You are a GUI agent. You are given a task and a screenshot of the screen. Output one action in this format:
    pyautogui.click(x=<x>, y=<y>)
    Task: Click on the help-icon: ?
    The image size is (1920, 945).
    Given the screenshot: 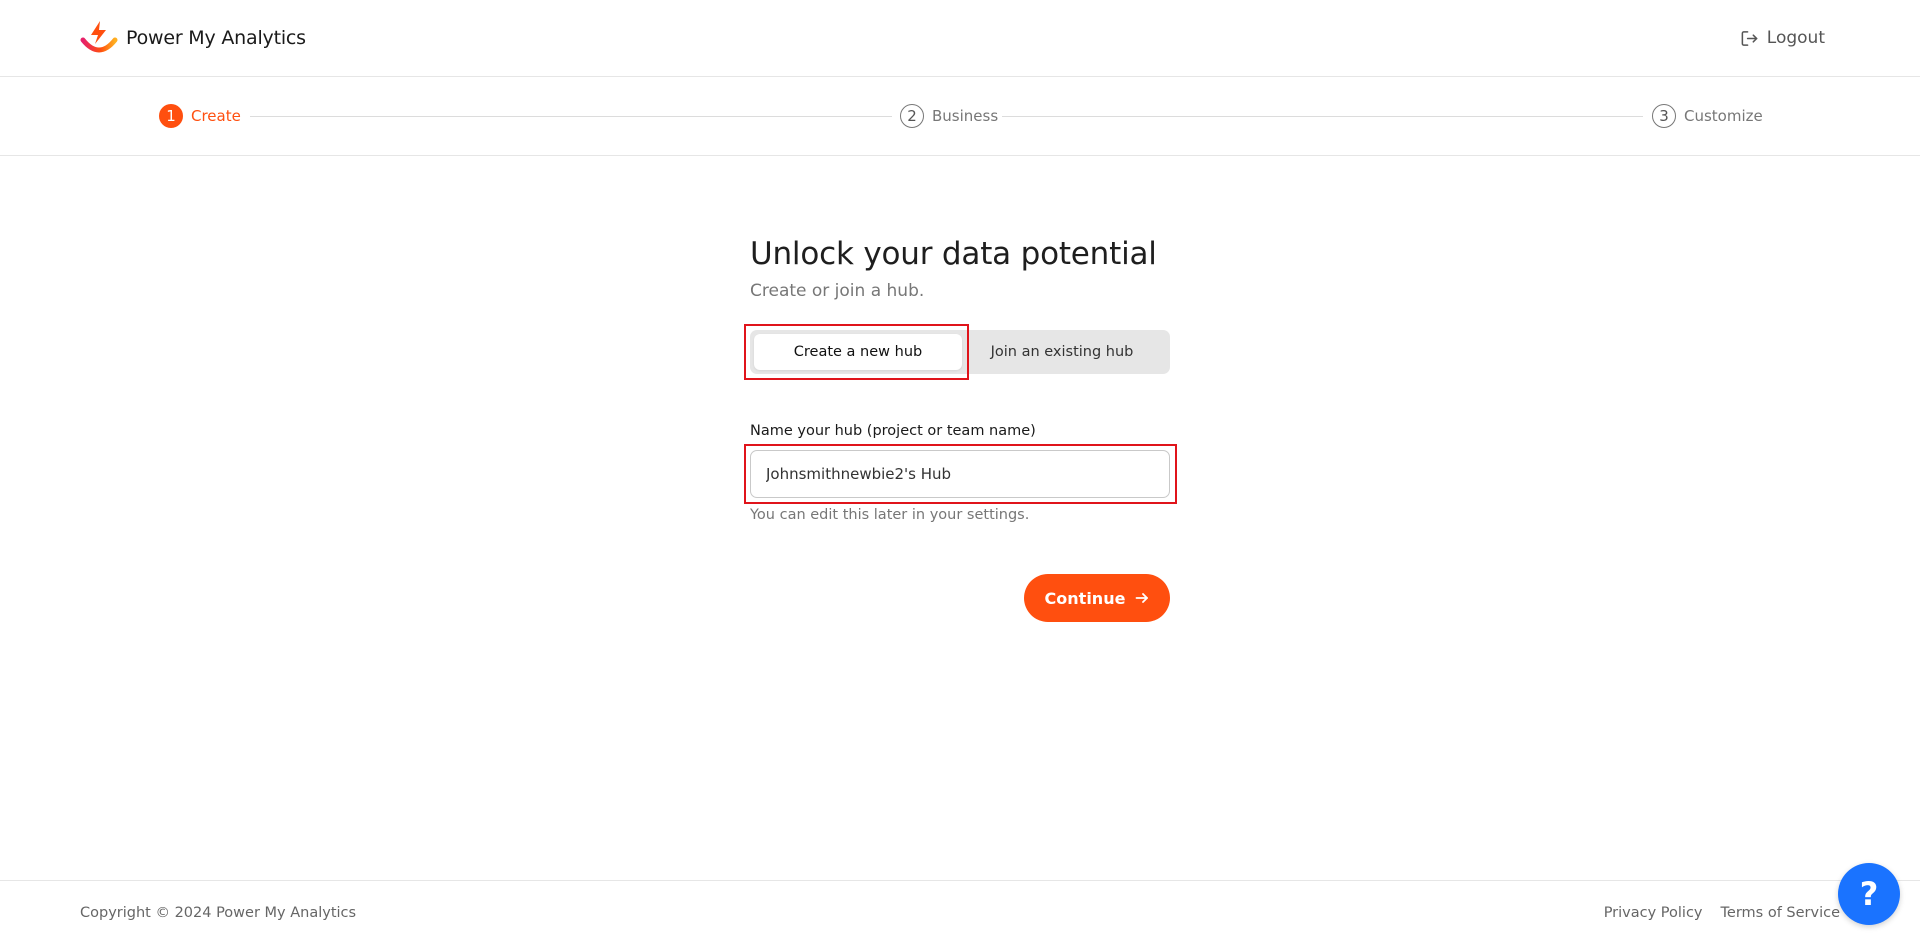 What is the action you would take?
    pyautogui.click(x=1869, y=894)
    